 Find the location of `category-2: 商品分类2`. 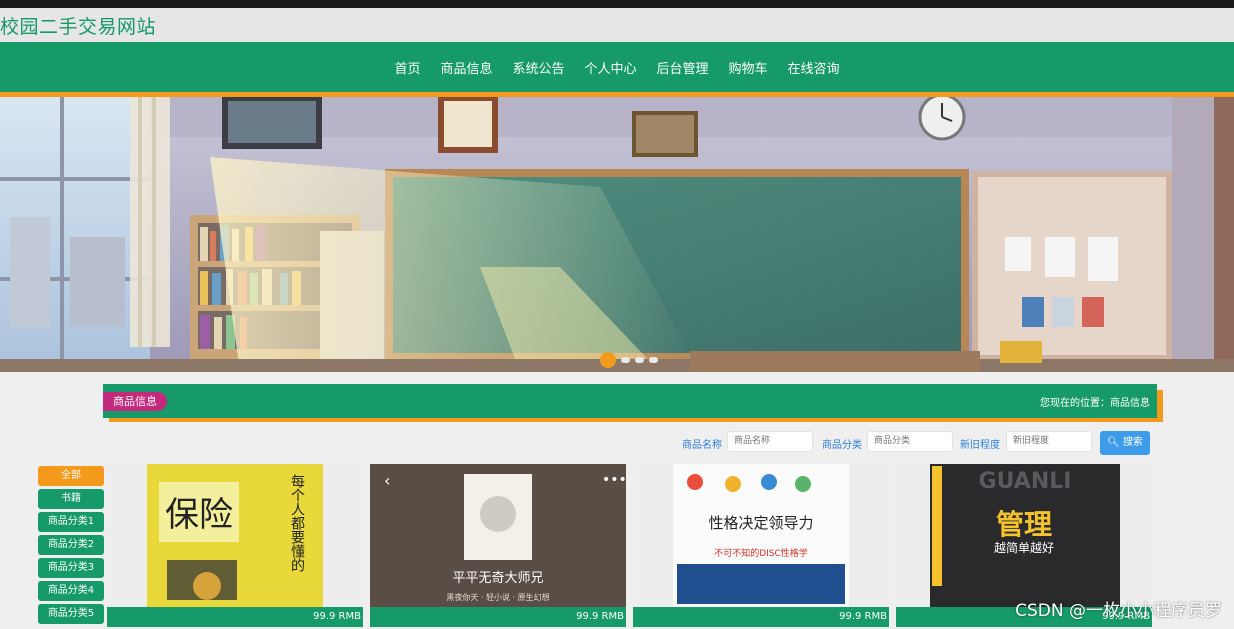

category-2: 商品分类2 is located at coordinates (71, 545).